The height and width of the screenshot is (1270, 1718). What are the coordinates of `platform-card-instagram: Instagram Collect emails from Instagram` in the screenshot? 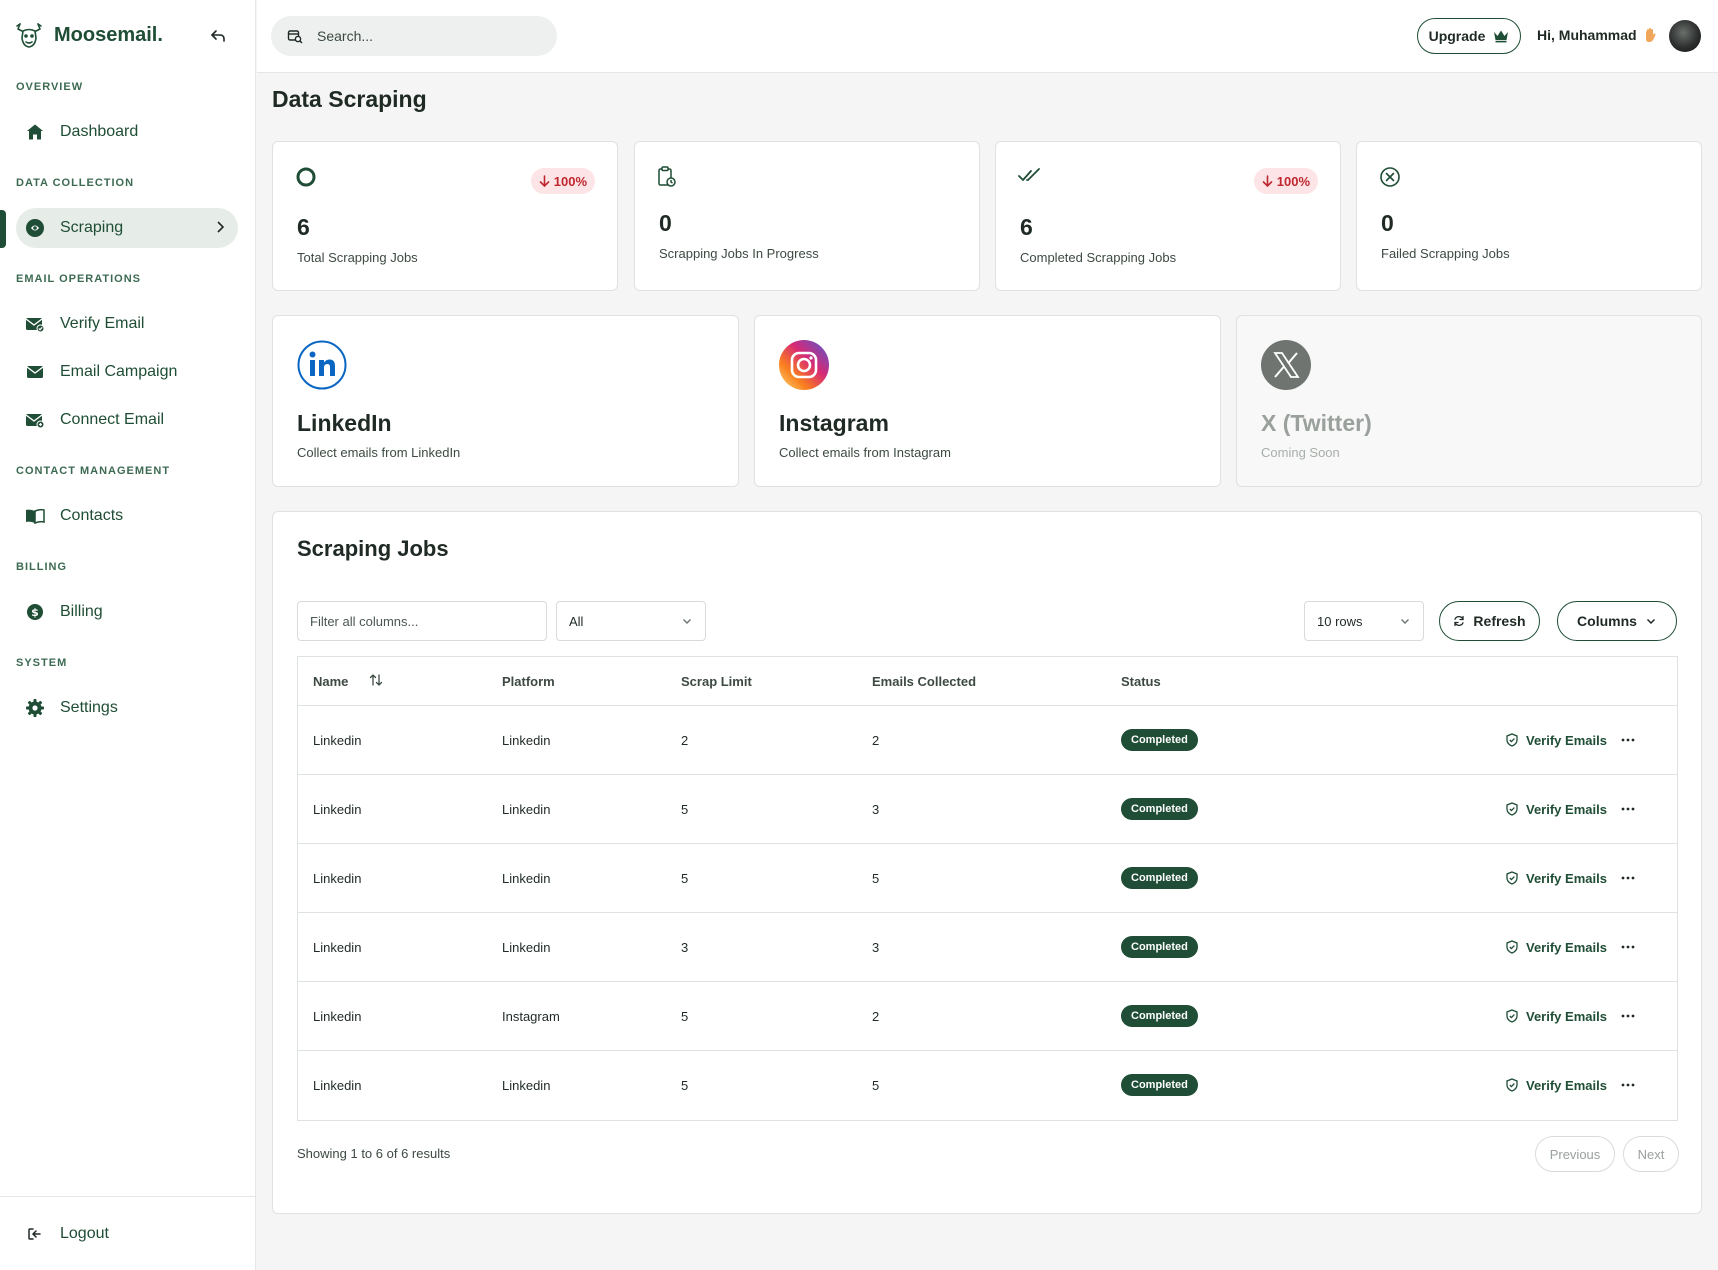 It's located at (987, 401).